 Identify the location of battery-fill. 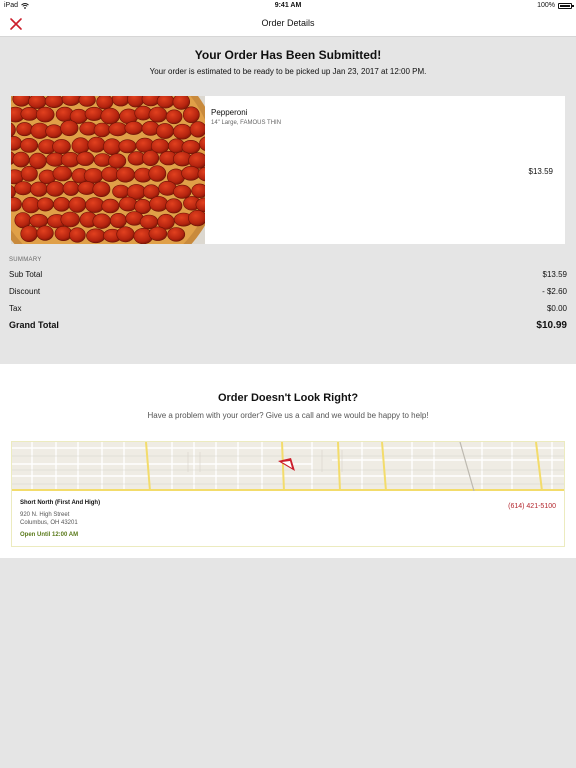
(565, 5).